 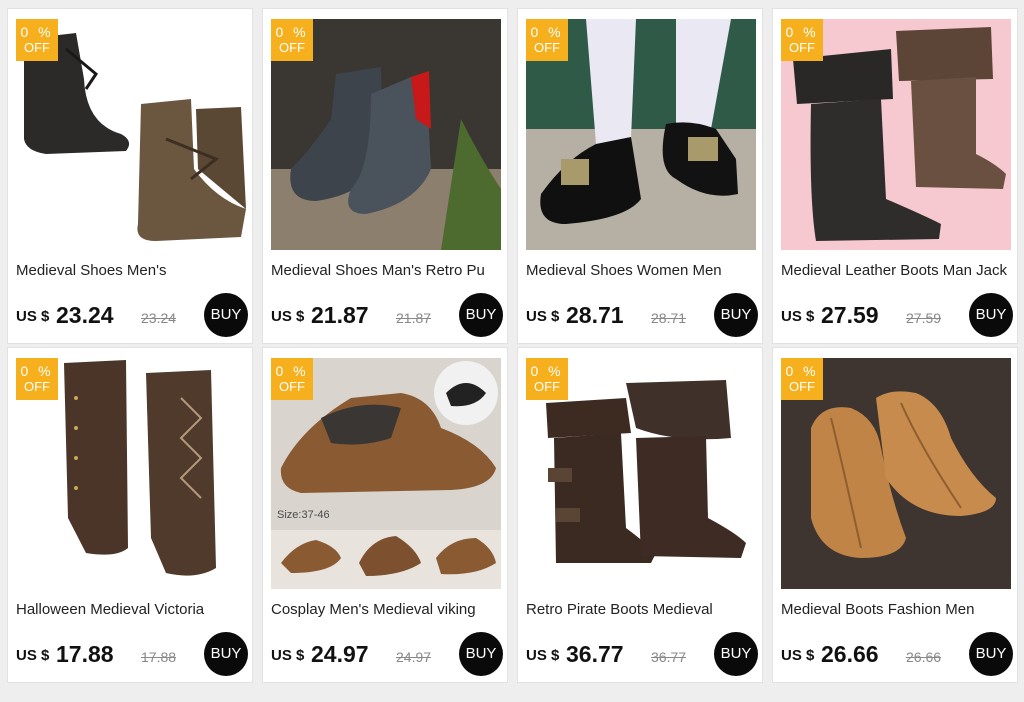 What do you see at coordinates (642, 609) in the screenshot?
I see `product-title: Retro Pirate Boots Medieval` at bounding box center [642, 609].